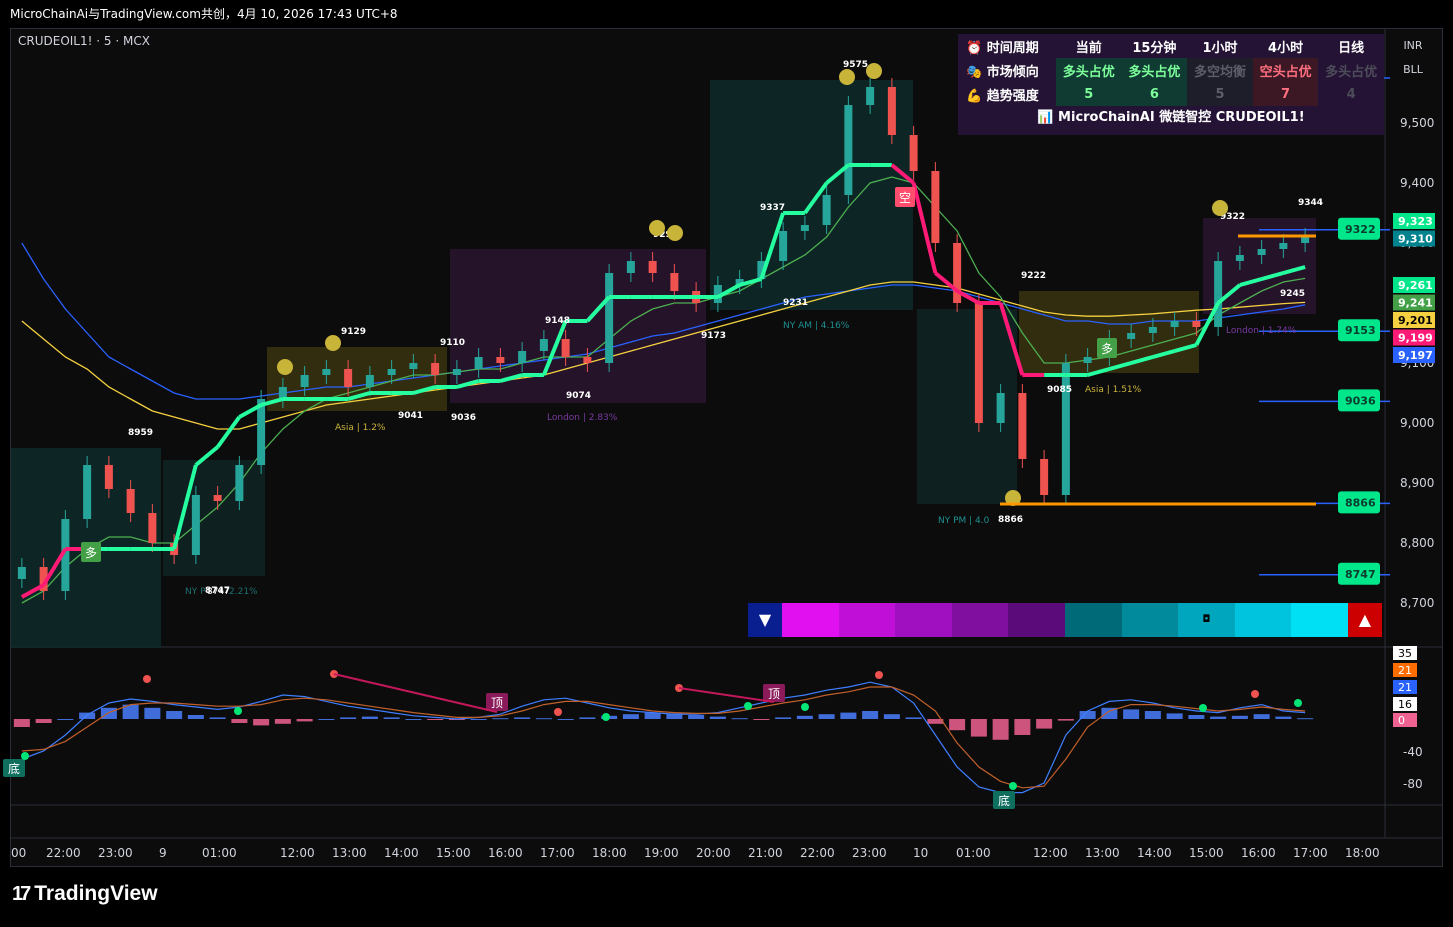  What do you see at coordinates (1154, 853) in the screenshot?
I see `time-axis-tick: 14:00` at bounding box center [1154, 853].